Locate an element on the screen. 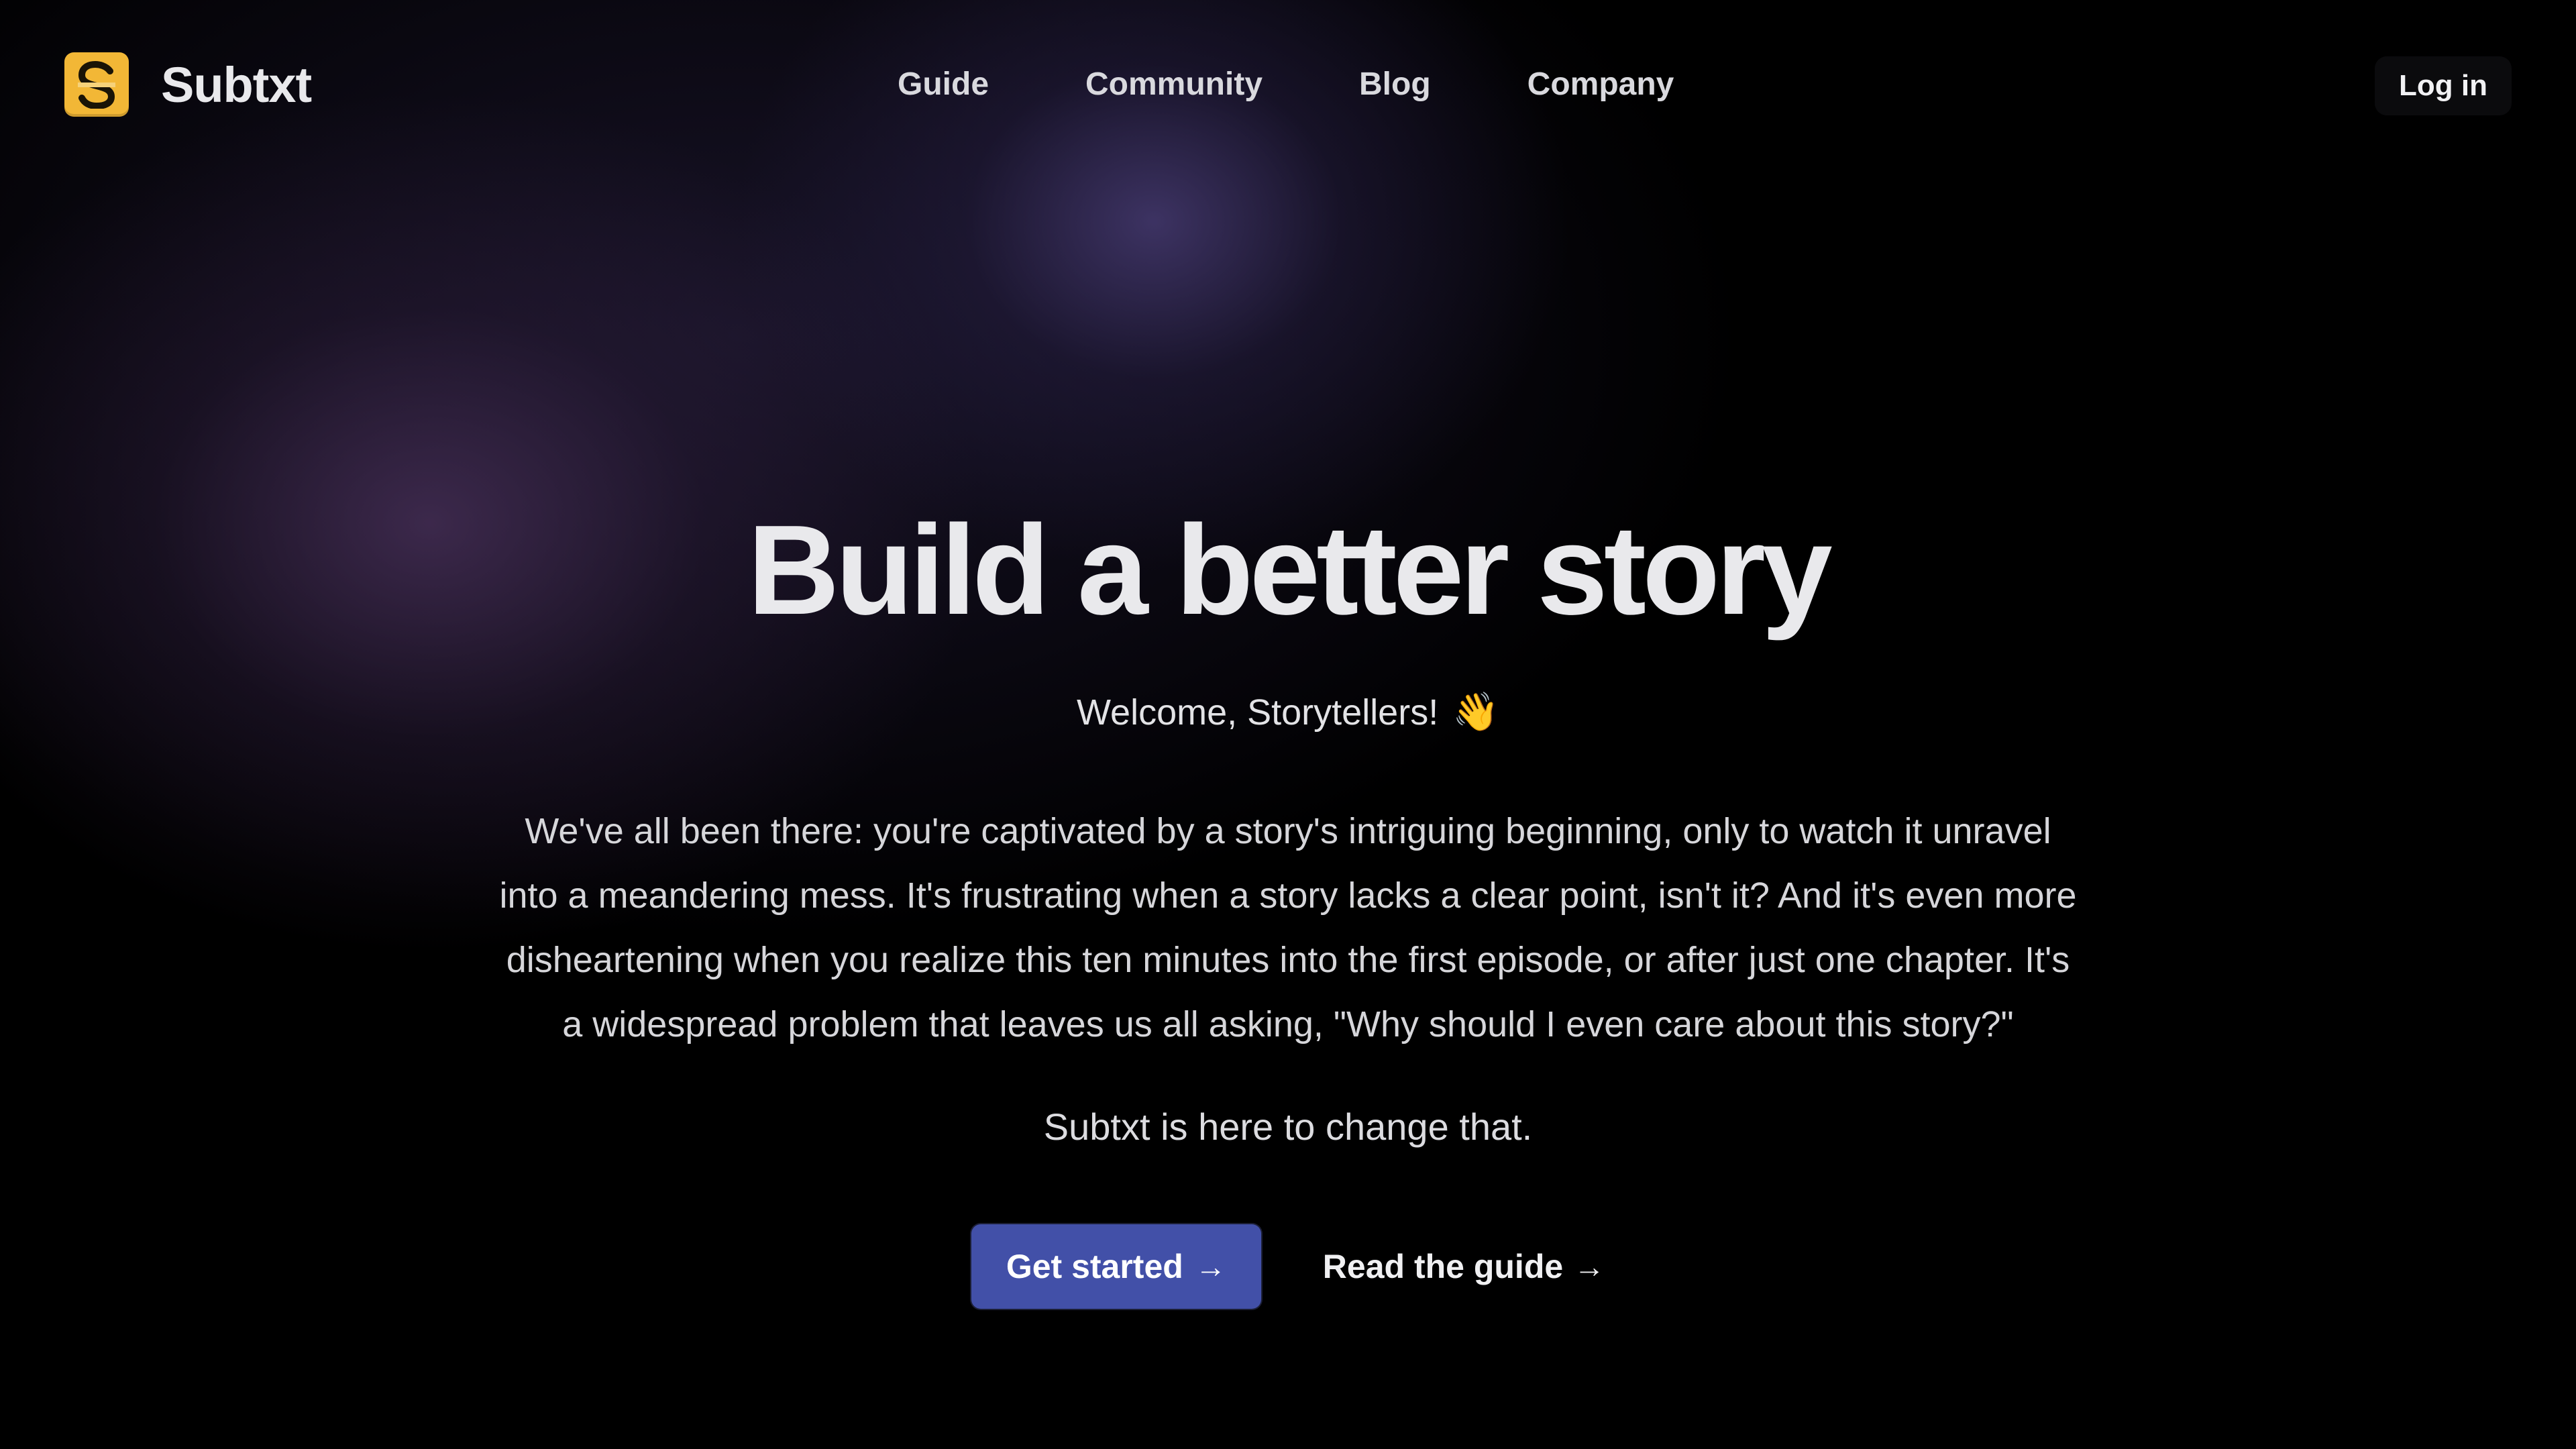 Image resolution: width=2576 pixels, height=1449 pixels. brand-home-link: Subtxt is located at coordinates (188, 84).